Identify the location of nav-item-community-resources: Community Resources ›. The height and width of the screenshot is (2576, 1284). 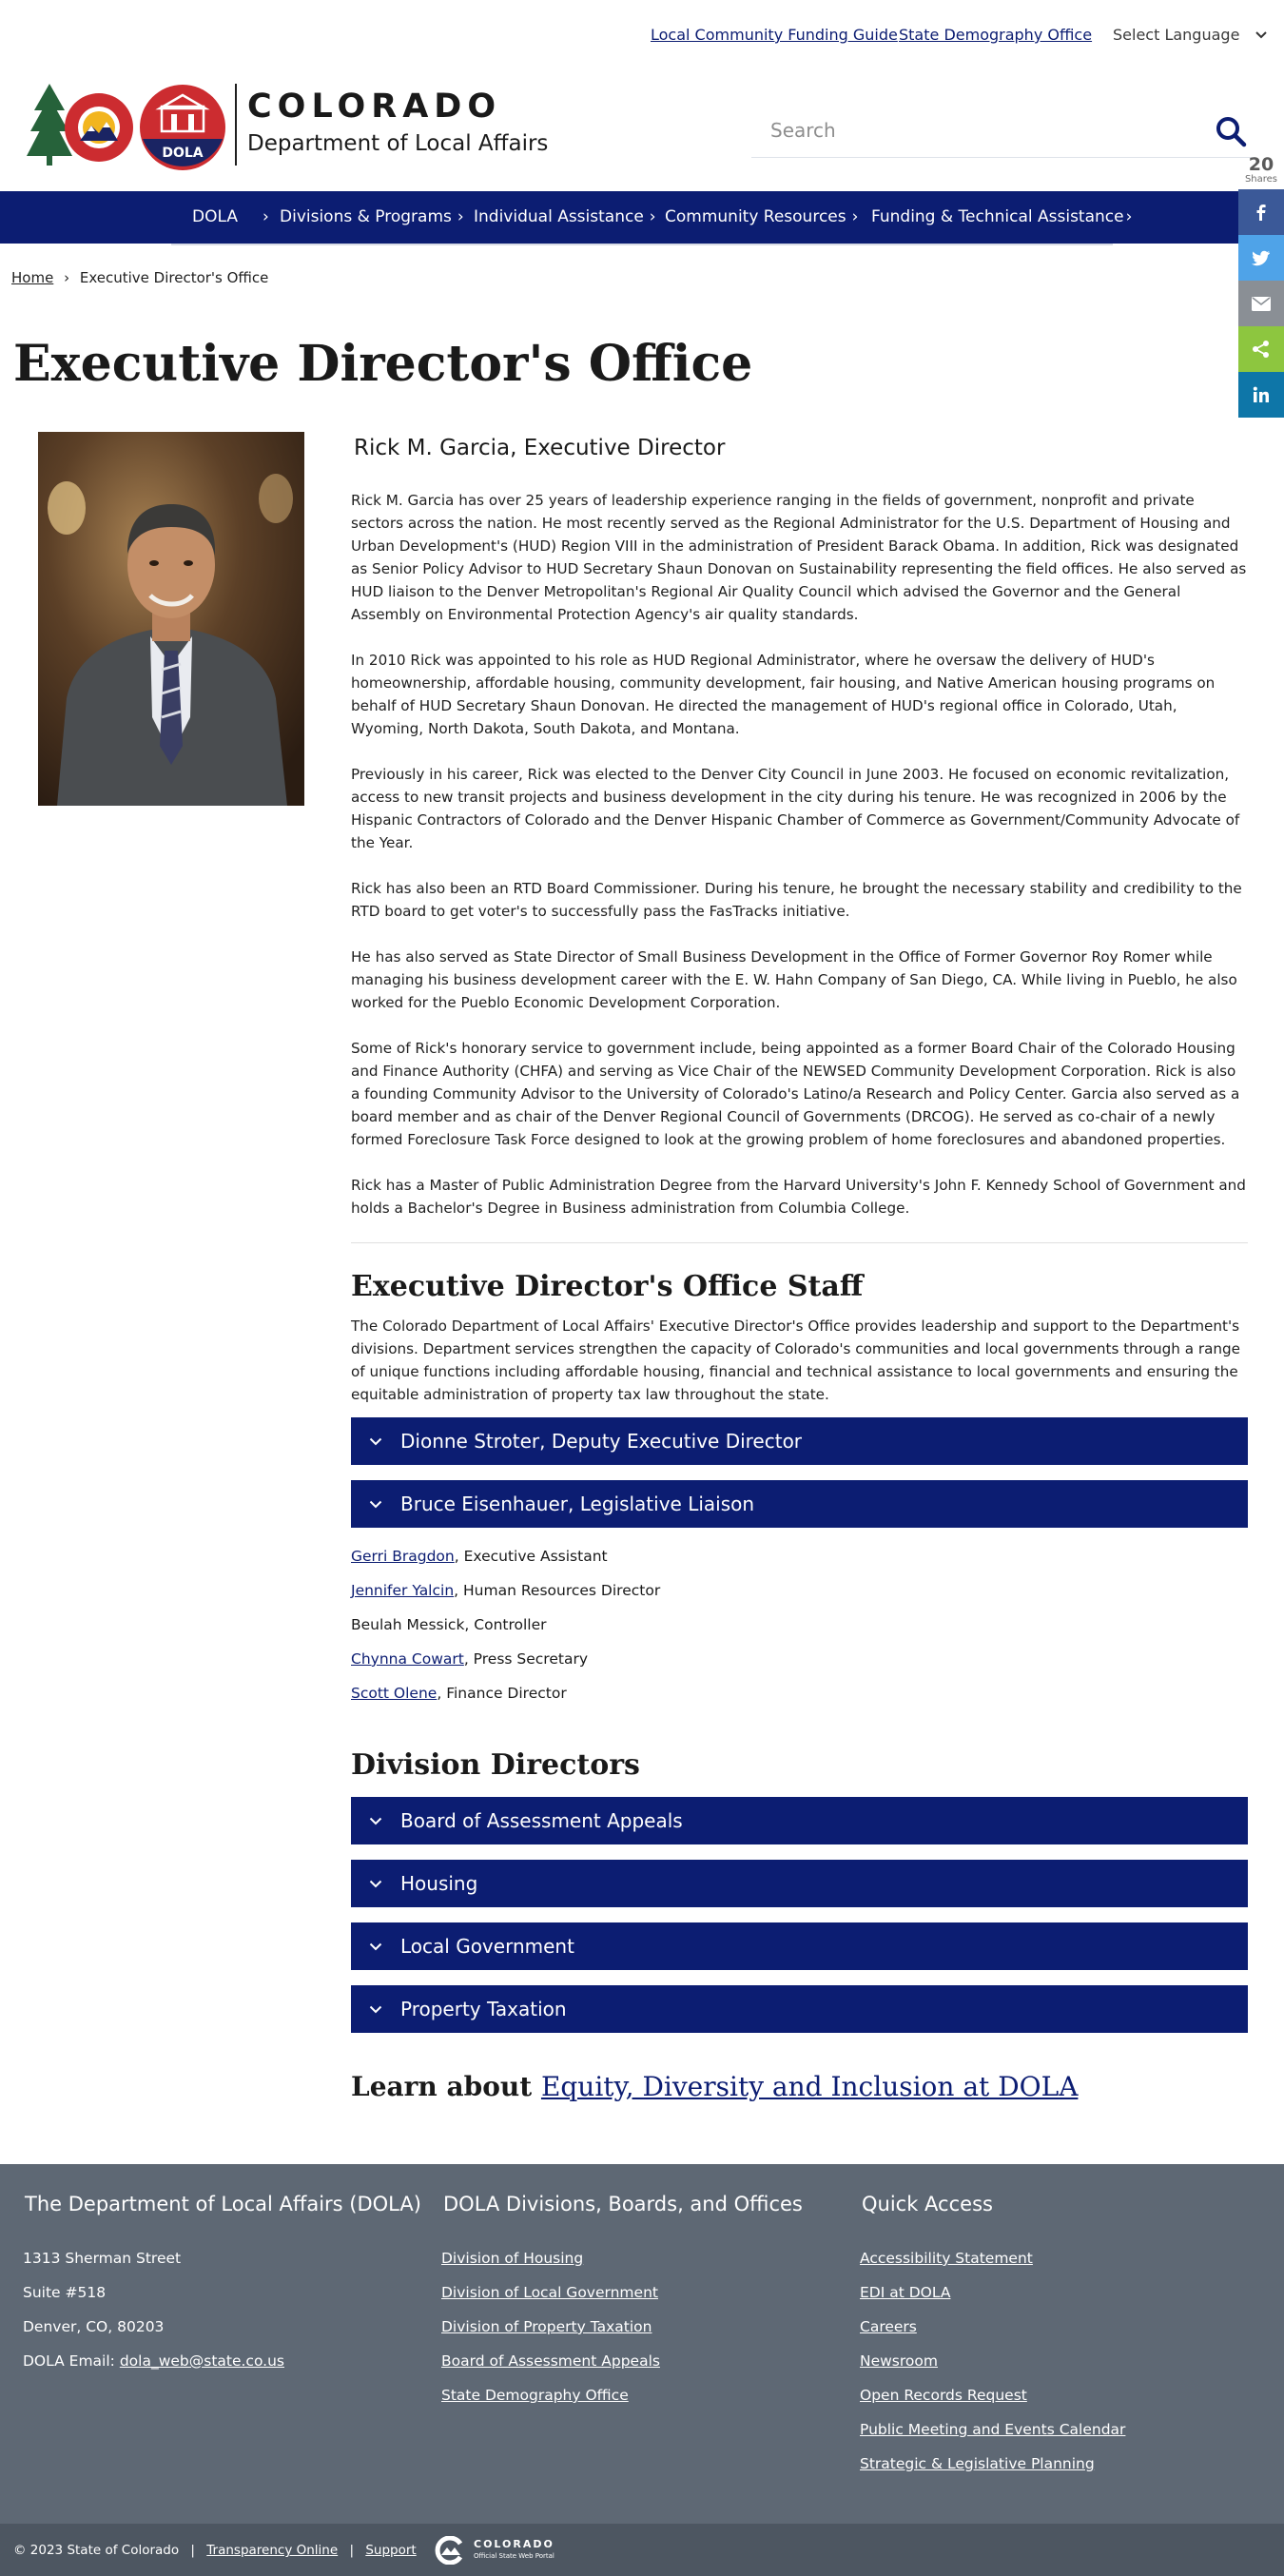
(761, 216).